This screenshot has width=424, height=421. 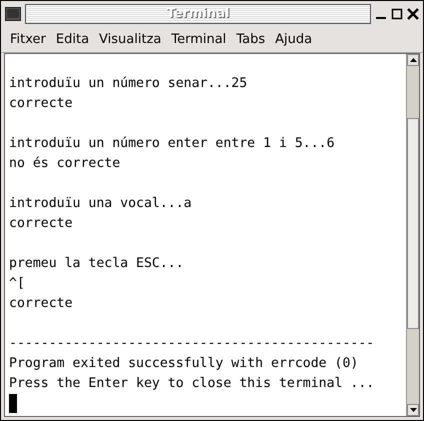 I want to click on scrollbar-thumb, so click(x=413, y=223).